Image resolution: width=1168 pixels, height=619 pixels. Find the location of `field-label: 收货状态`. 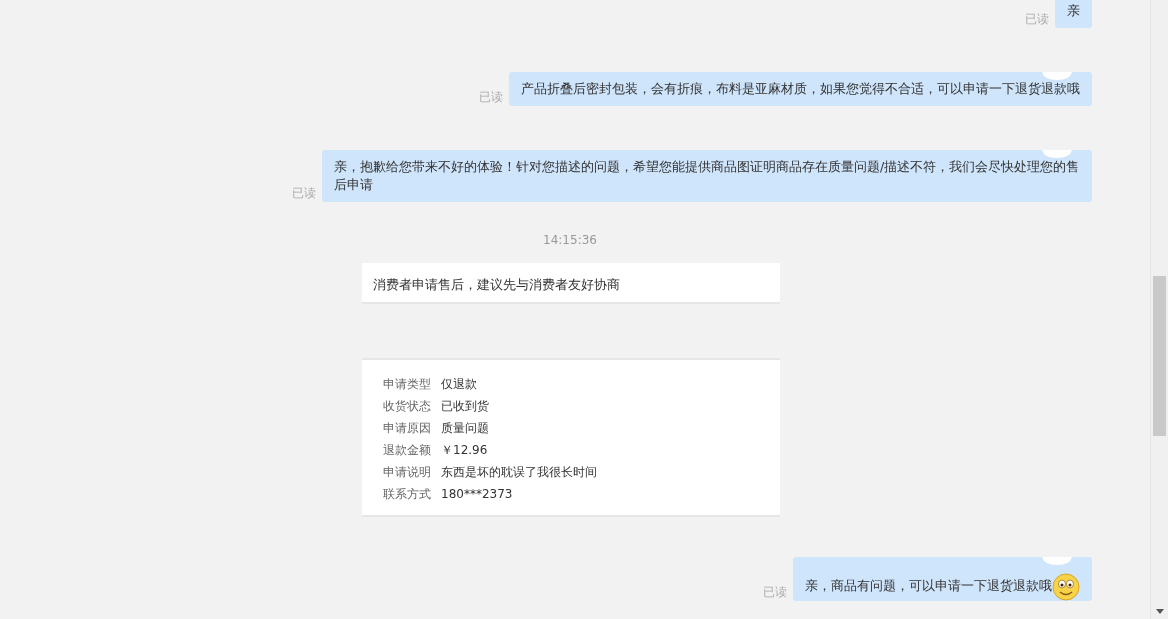

field-label: 收货状态 is located at coordinates (407, 406).